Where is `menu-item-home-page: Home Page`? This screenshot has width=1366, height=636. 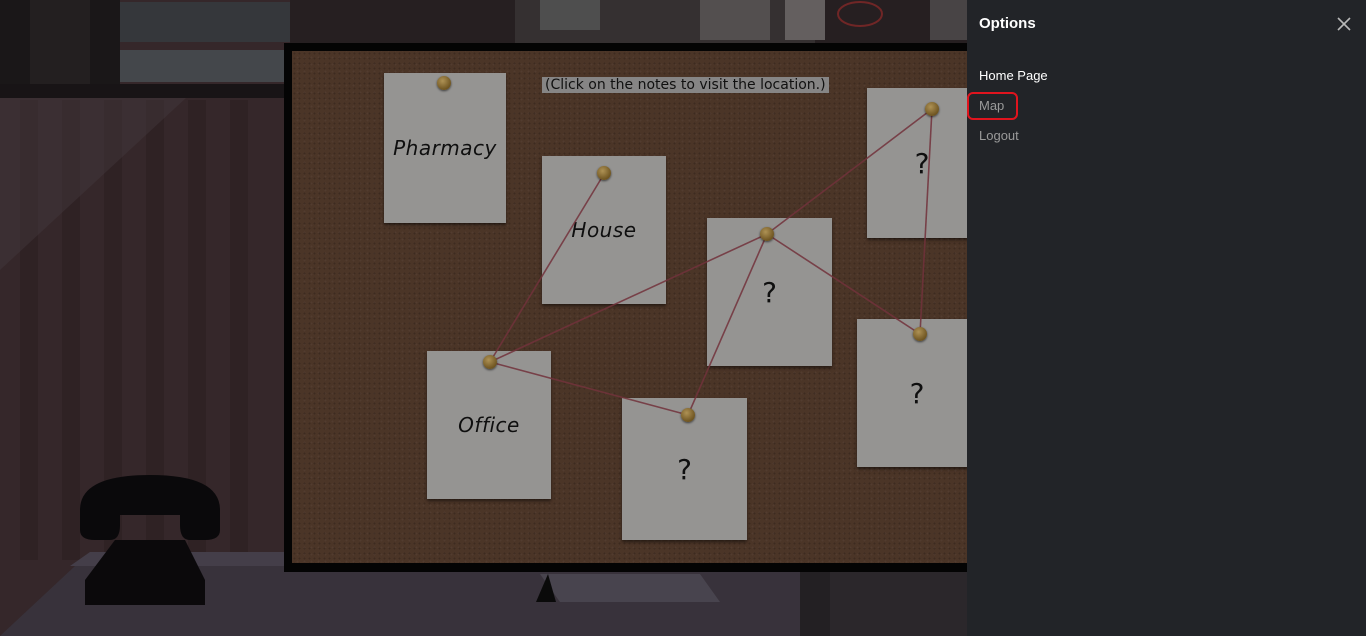 menu-item-home-page: Home Page is located at coordinates (1013, 75).